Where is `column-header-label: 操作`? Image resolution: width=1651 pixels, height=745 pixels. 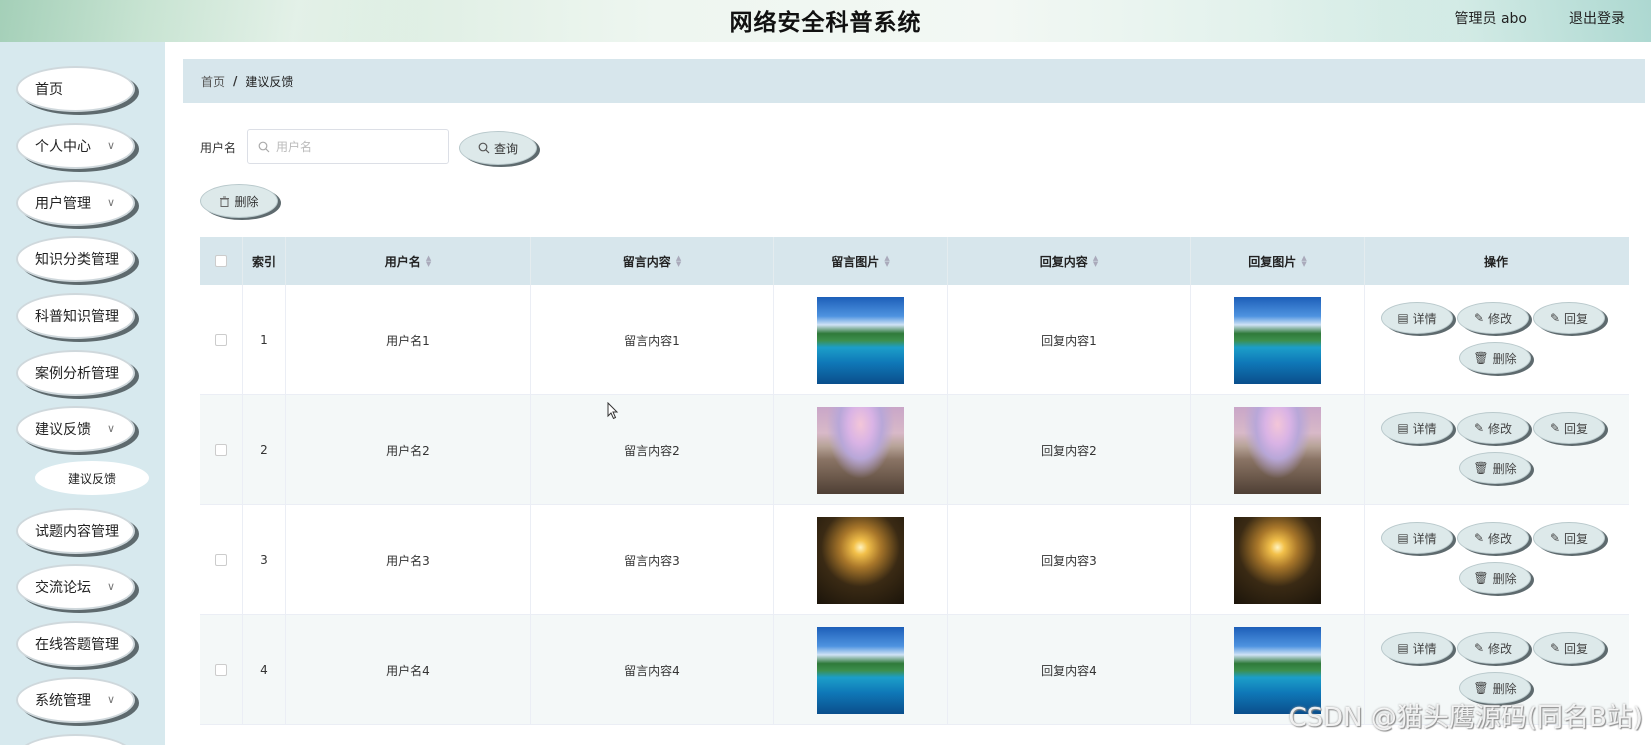
column-header-label: 操作 is located at coordinates (1495, 261).